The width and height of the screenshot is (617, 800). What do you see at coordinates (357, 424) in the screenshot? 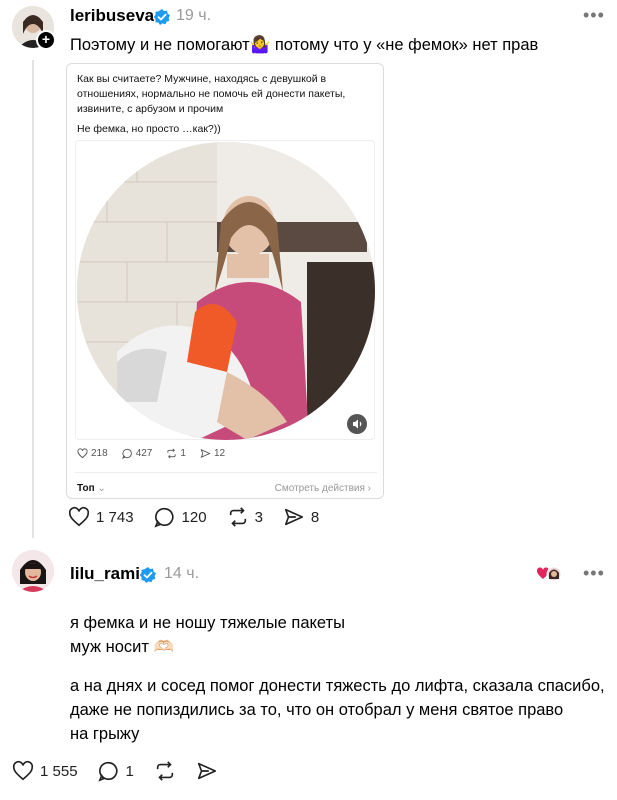
I see `sound-icon` at bounding box center [357, 424].